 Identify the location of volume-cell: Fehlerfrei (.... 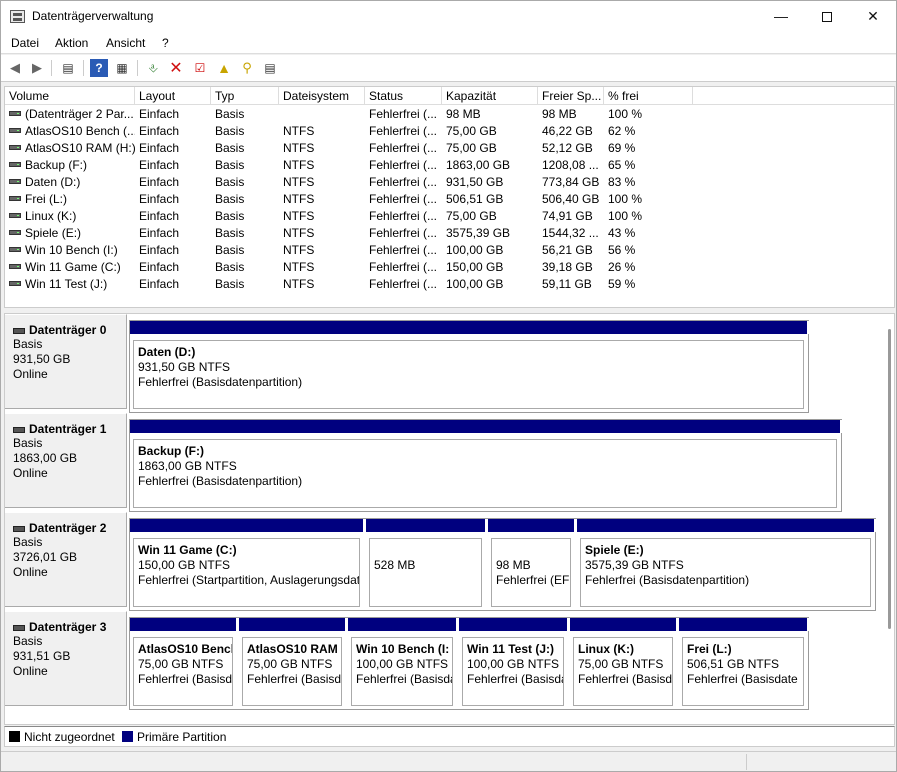
(406, 267).